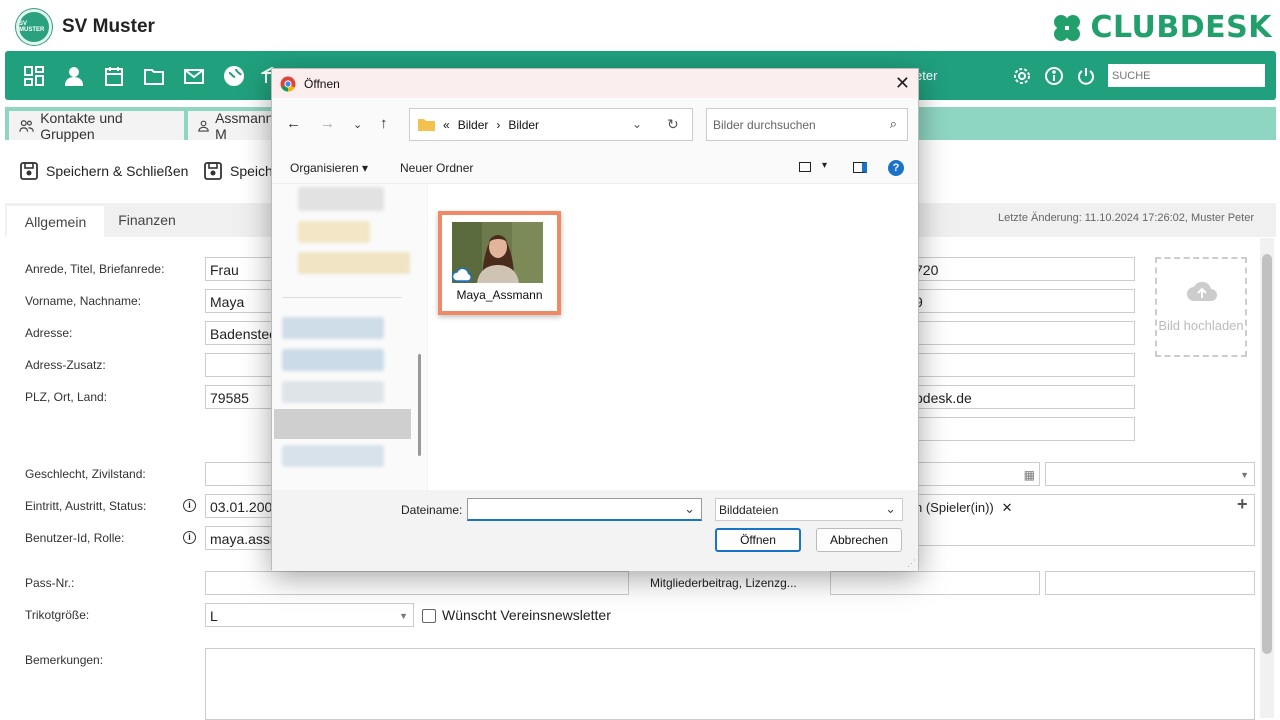 The image size is (1280, 720). What do you see at coordinates (327, 123) in the screenshot?
I see `forward-icon: →` at bounding box center [327, 123].